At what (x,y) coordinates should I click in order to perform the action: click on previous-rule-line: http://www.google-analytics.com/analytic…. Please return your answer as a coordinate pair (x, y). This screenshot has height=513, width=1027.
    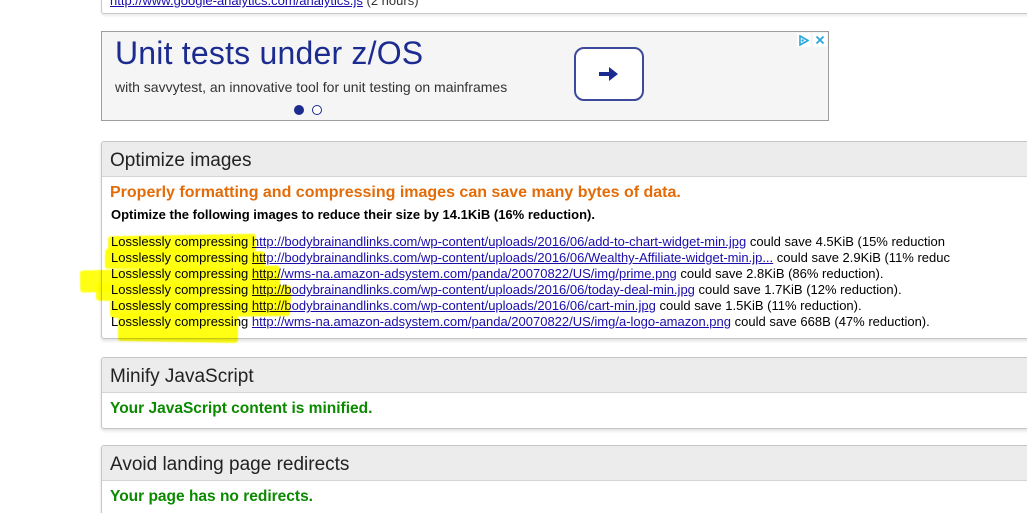
    Looking at the image, I should click on (264, 4).